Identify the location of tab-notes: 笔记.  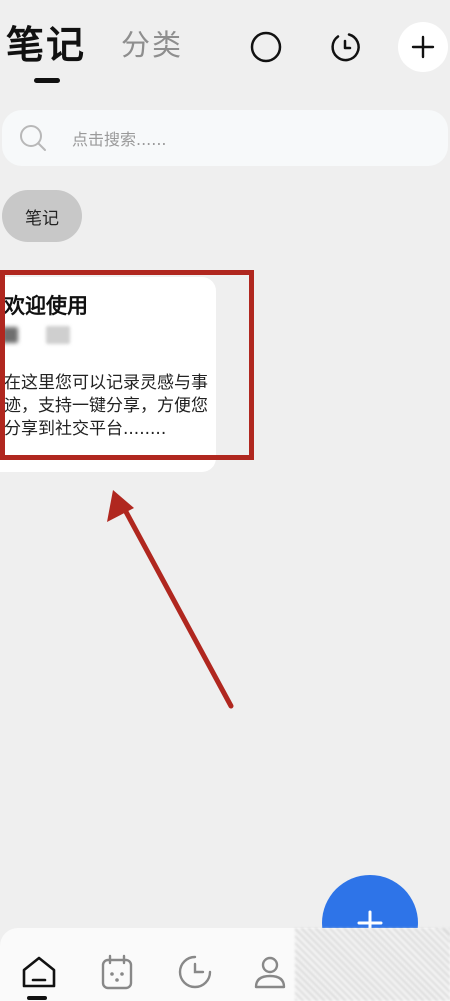
(46, 41).